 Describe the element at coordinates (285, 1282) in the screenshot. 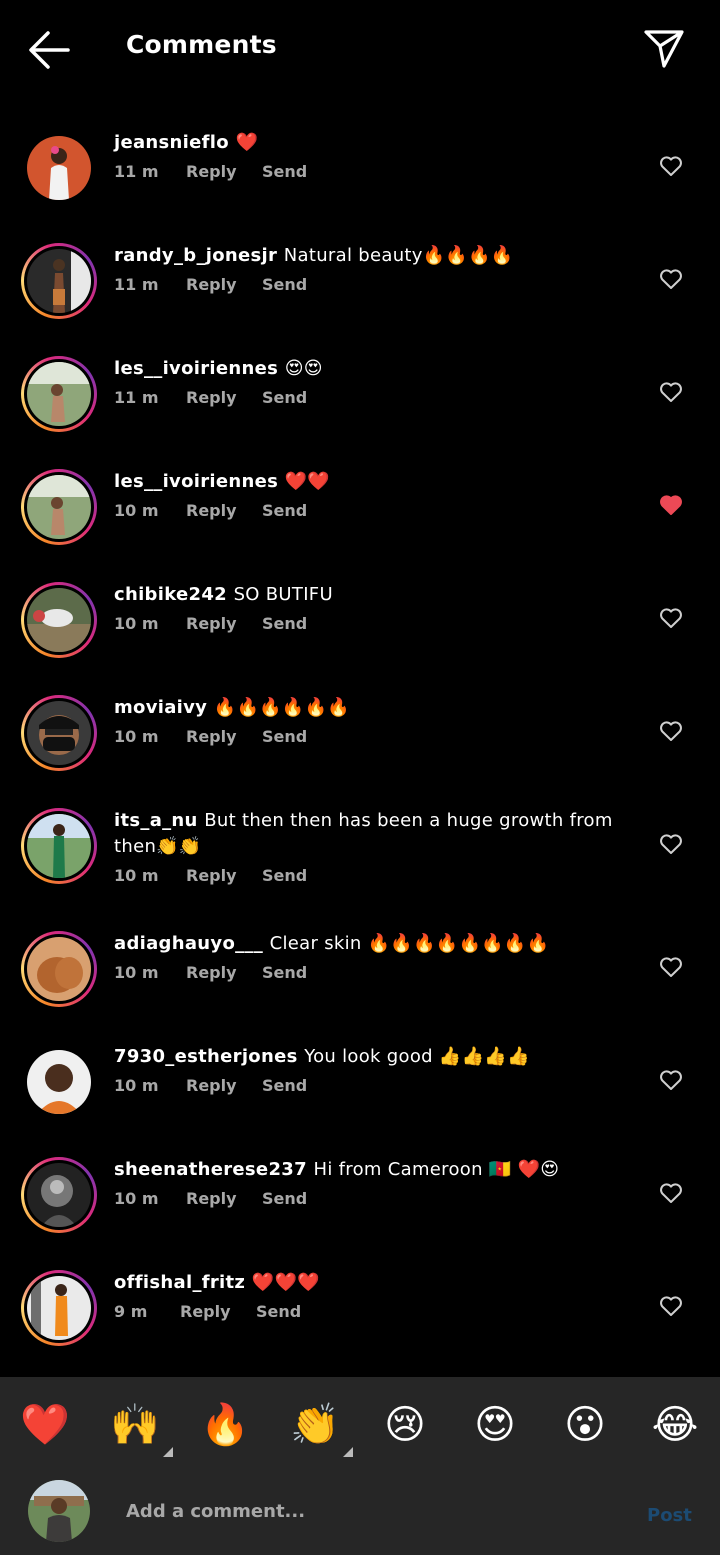

I see `comment-text: ❤️❤️❤️` at that location.